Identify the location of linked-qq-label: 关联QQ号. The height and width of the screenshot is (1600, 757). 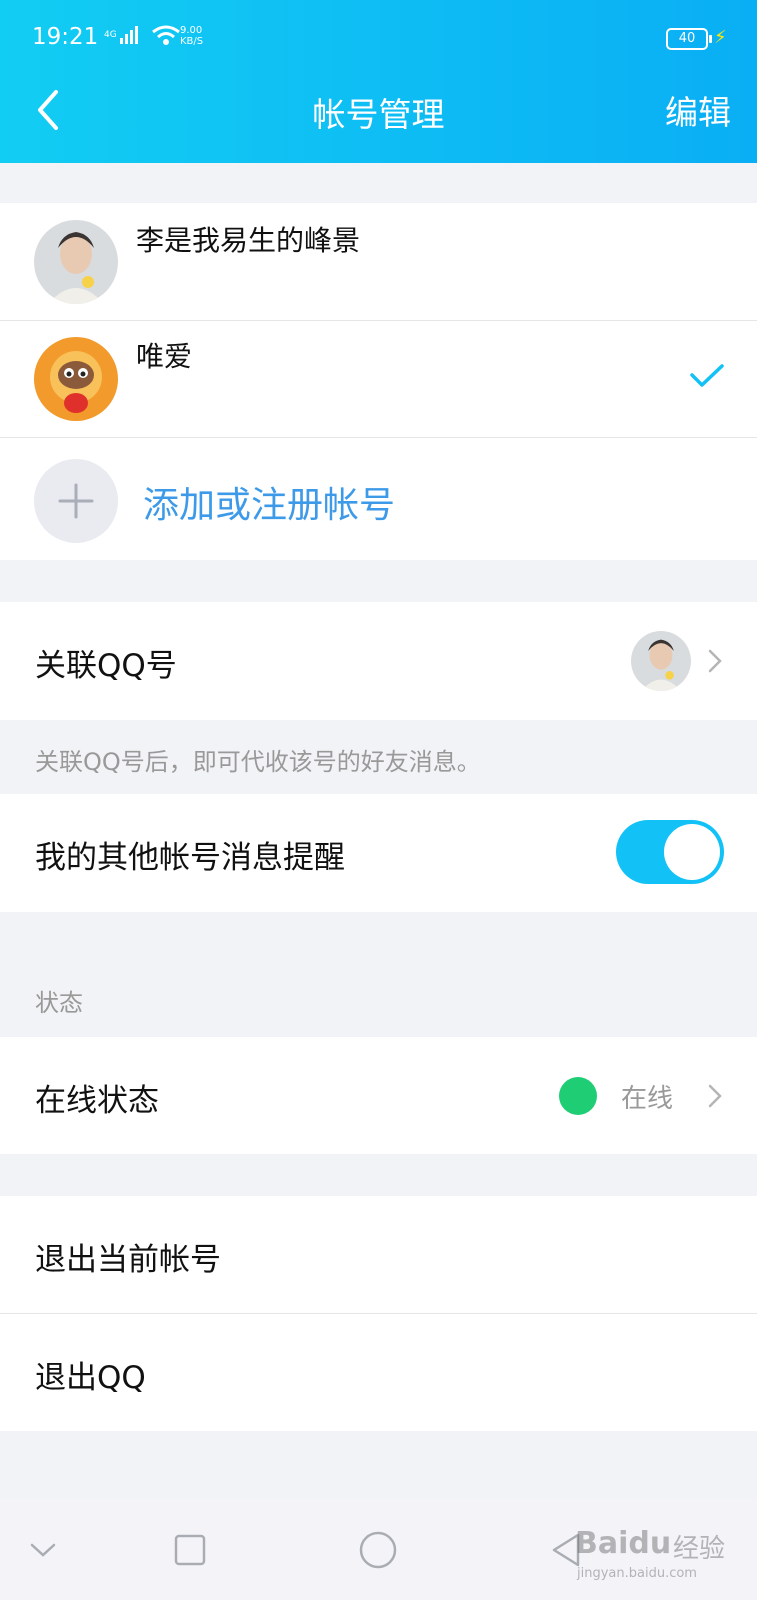
(106, 666).